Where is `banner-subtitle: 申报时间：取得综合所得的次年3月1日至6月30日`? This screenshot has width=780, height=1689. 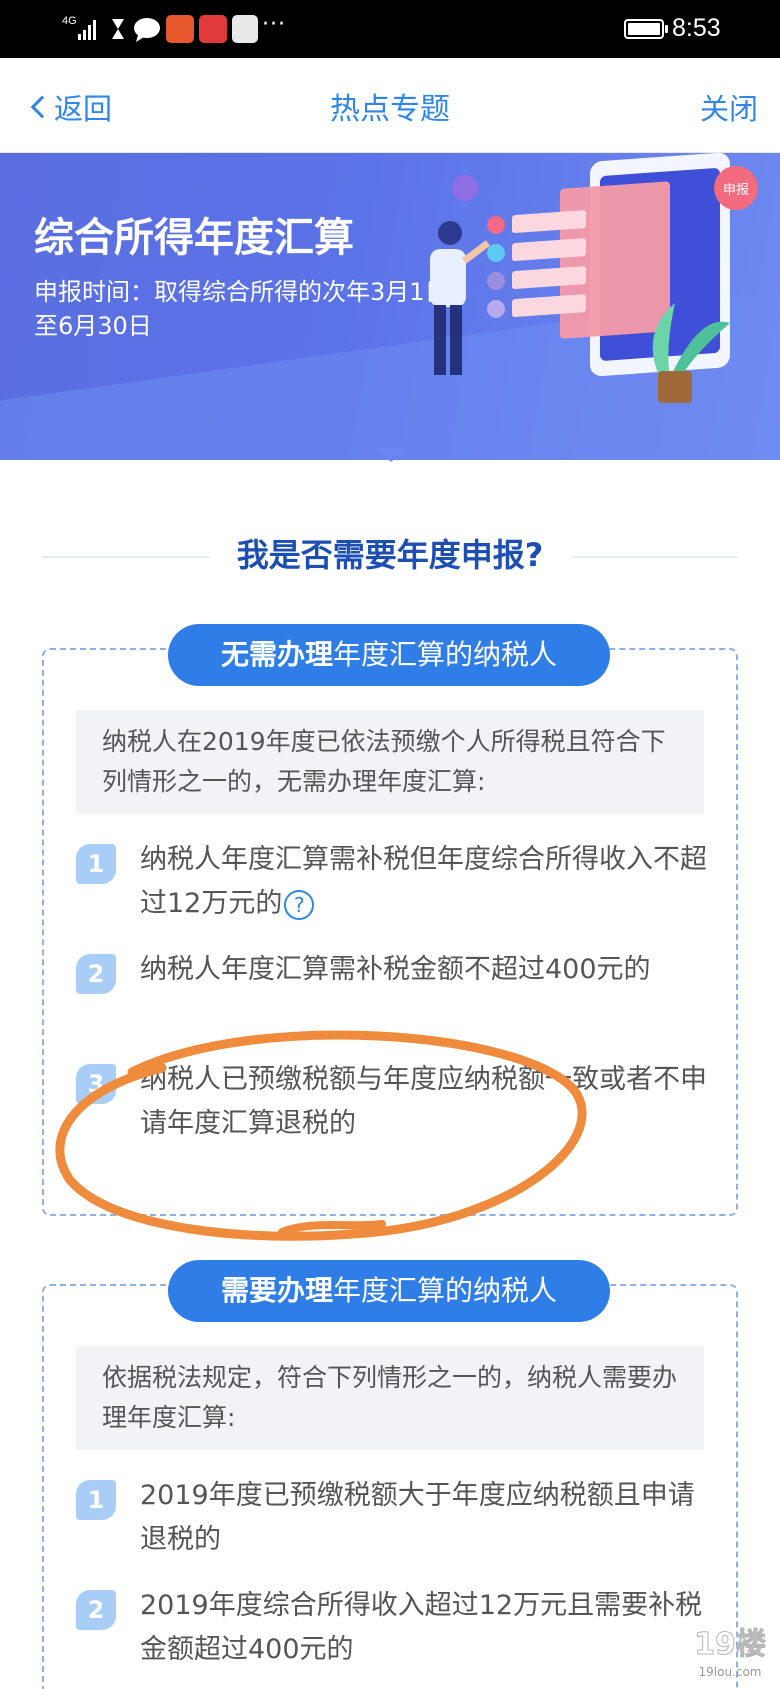 banner-subtitle: 申报时间：取得综合所得的次年3月1日至6月30日 is located at coordinates (241, 309).